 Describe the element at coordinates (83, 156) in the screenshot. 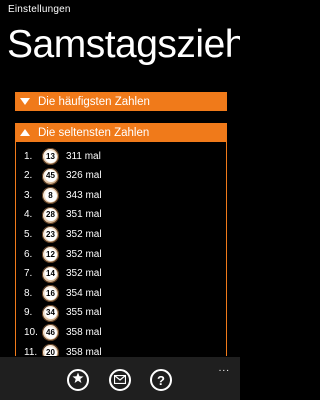

I see `count-label: 311 mal` at that location.